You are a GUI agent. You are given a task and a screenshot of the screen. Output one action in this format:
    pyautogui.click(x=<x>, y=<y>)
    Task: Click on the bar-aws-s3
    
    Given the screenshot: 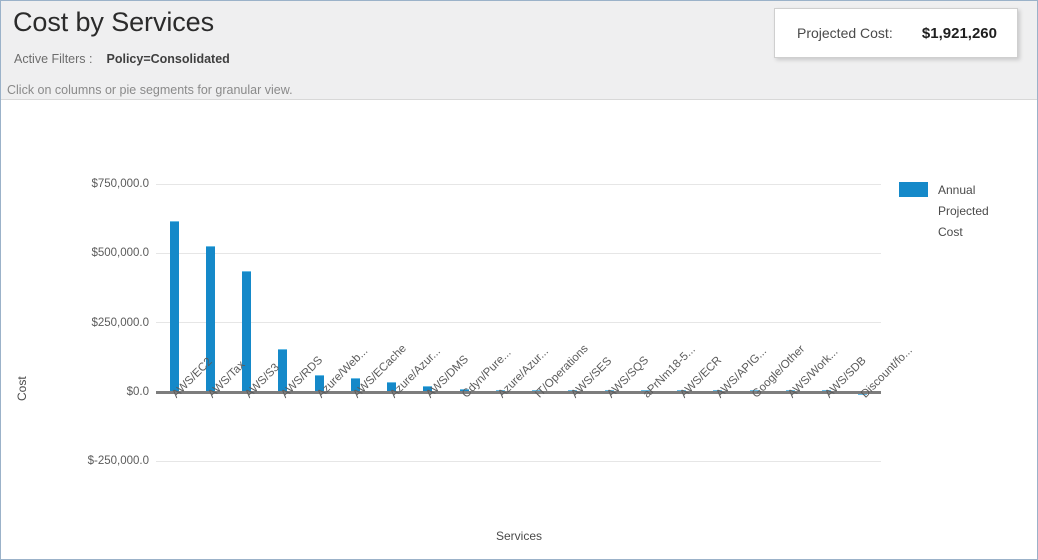 What is the action you would take?
    pyautogui.click(x=247, y=331)
    